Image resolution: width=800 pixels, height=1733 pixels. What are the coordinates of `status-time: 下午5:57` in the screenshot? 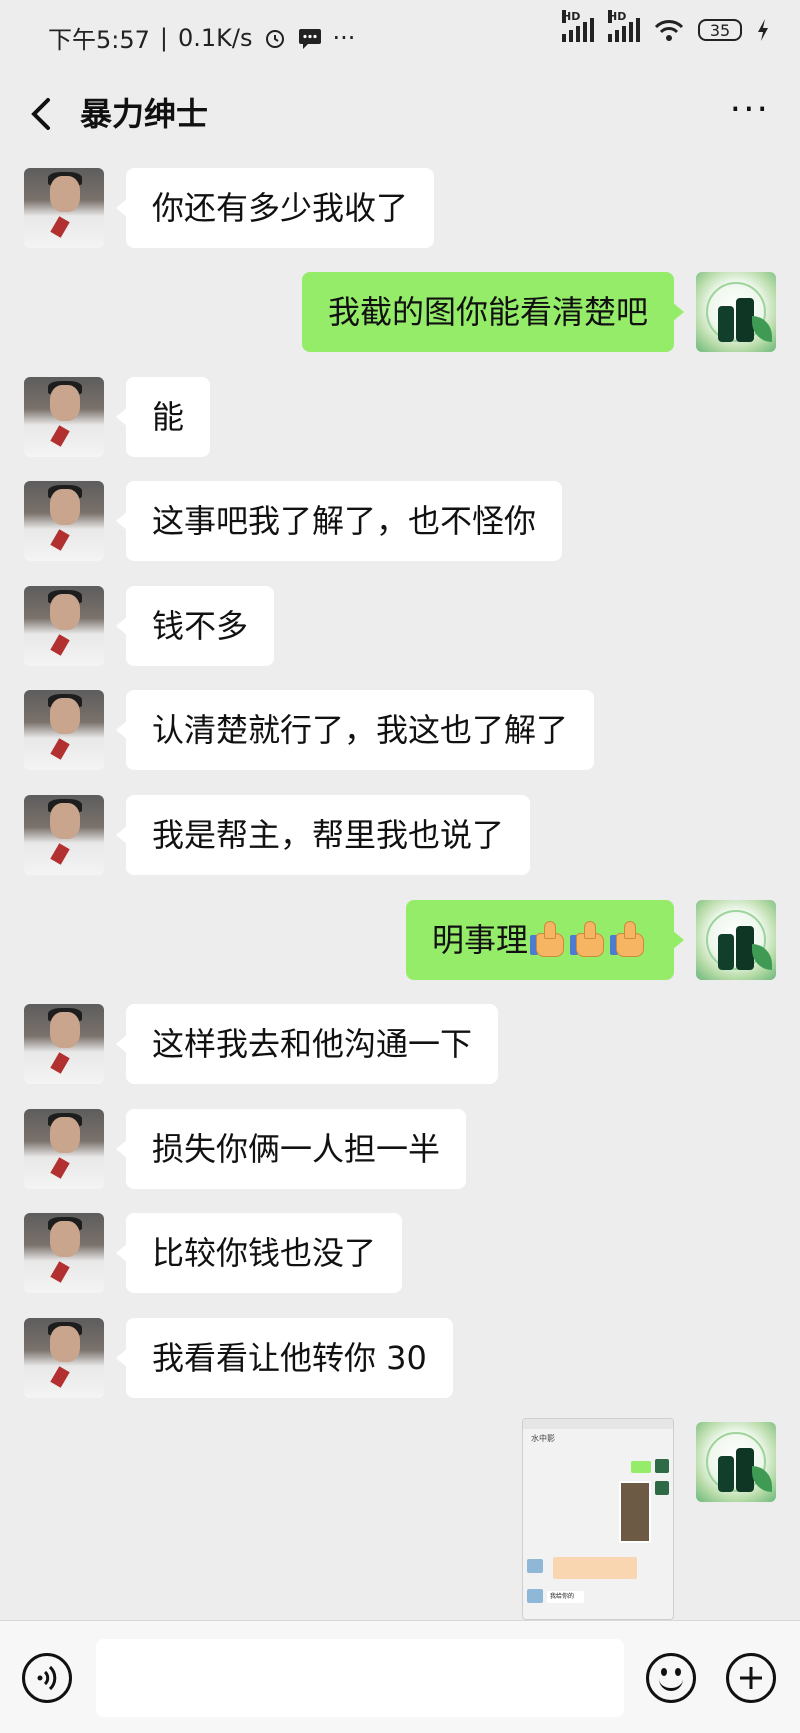 It's located at (99, 40).